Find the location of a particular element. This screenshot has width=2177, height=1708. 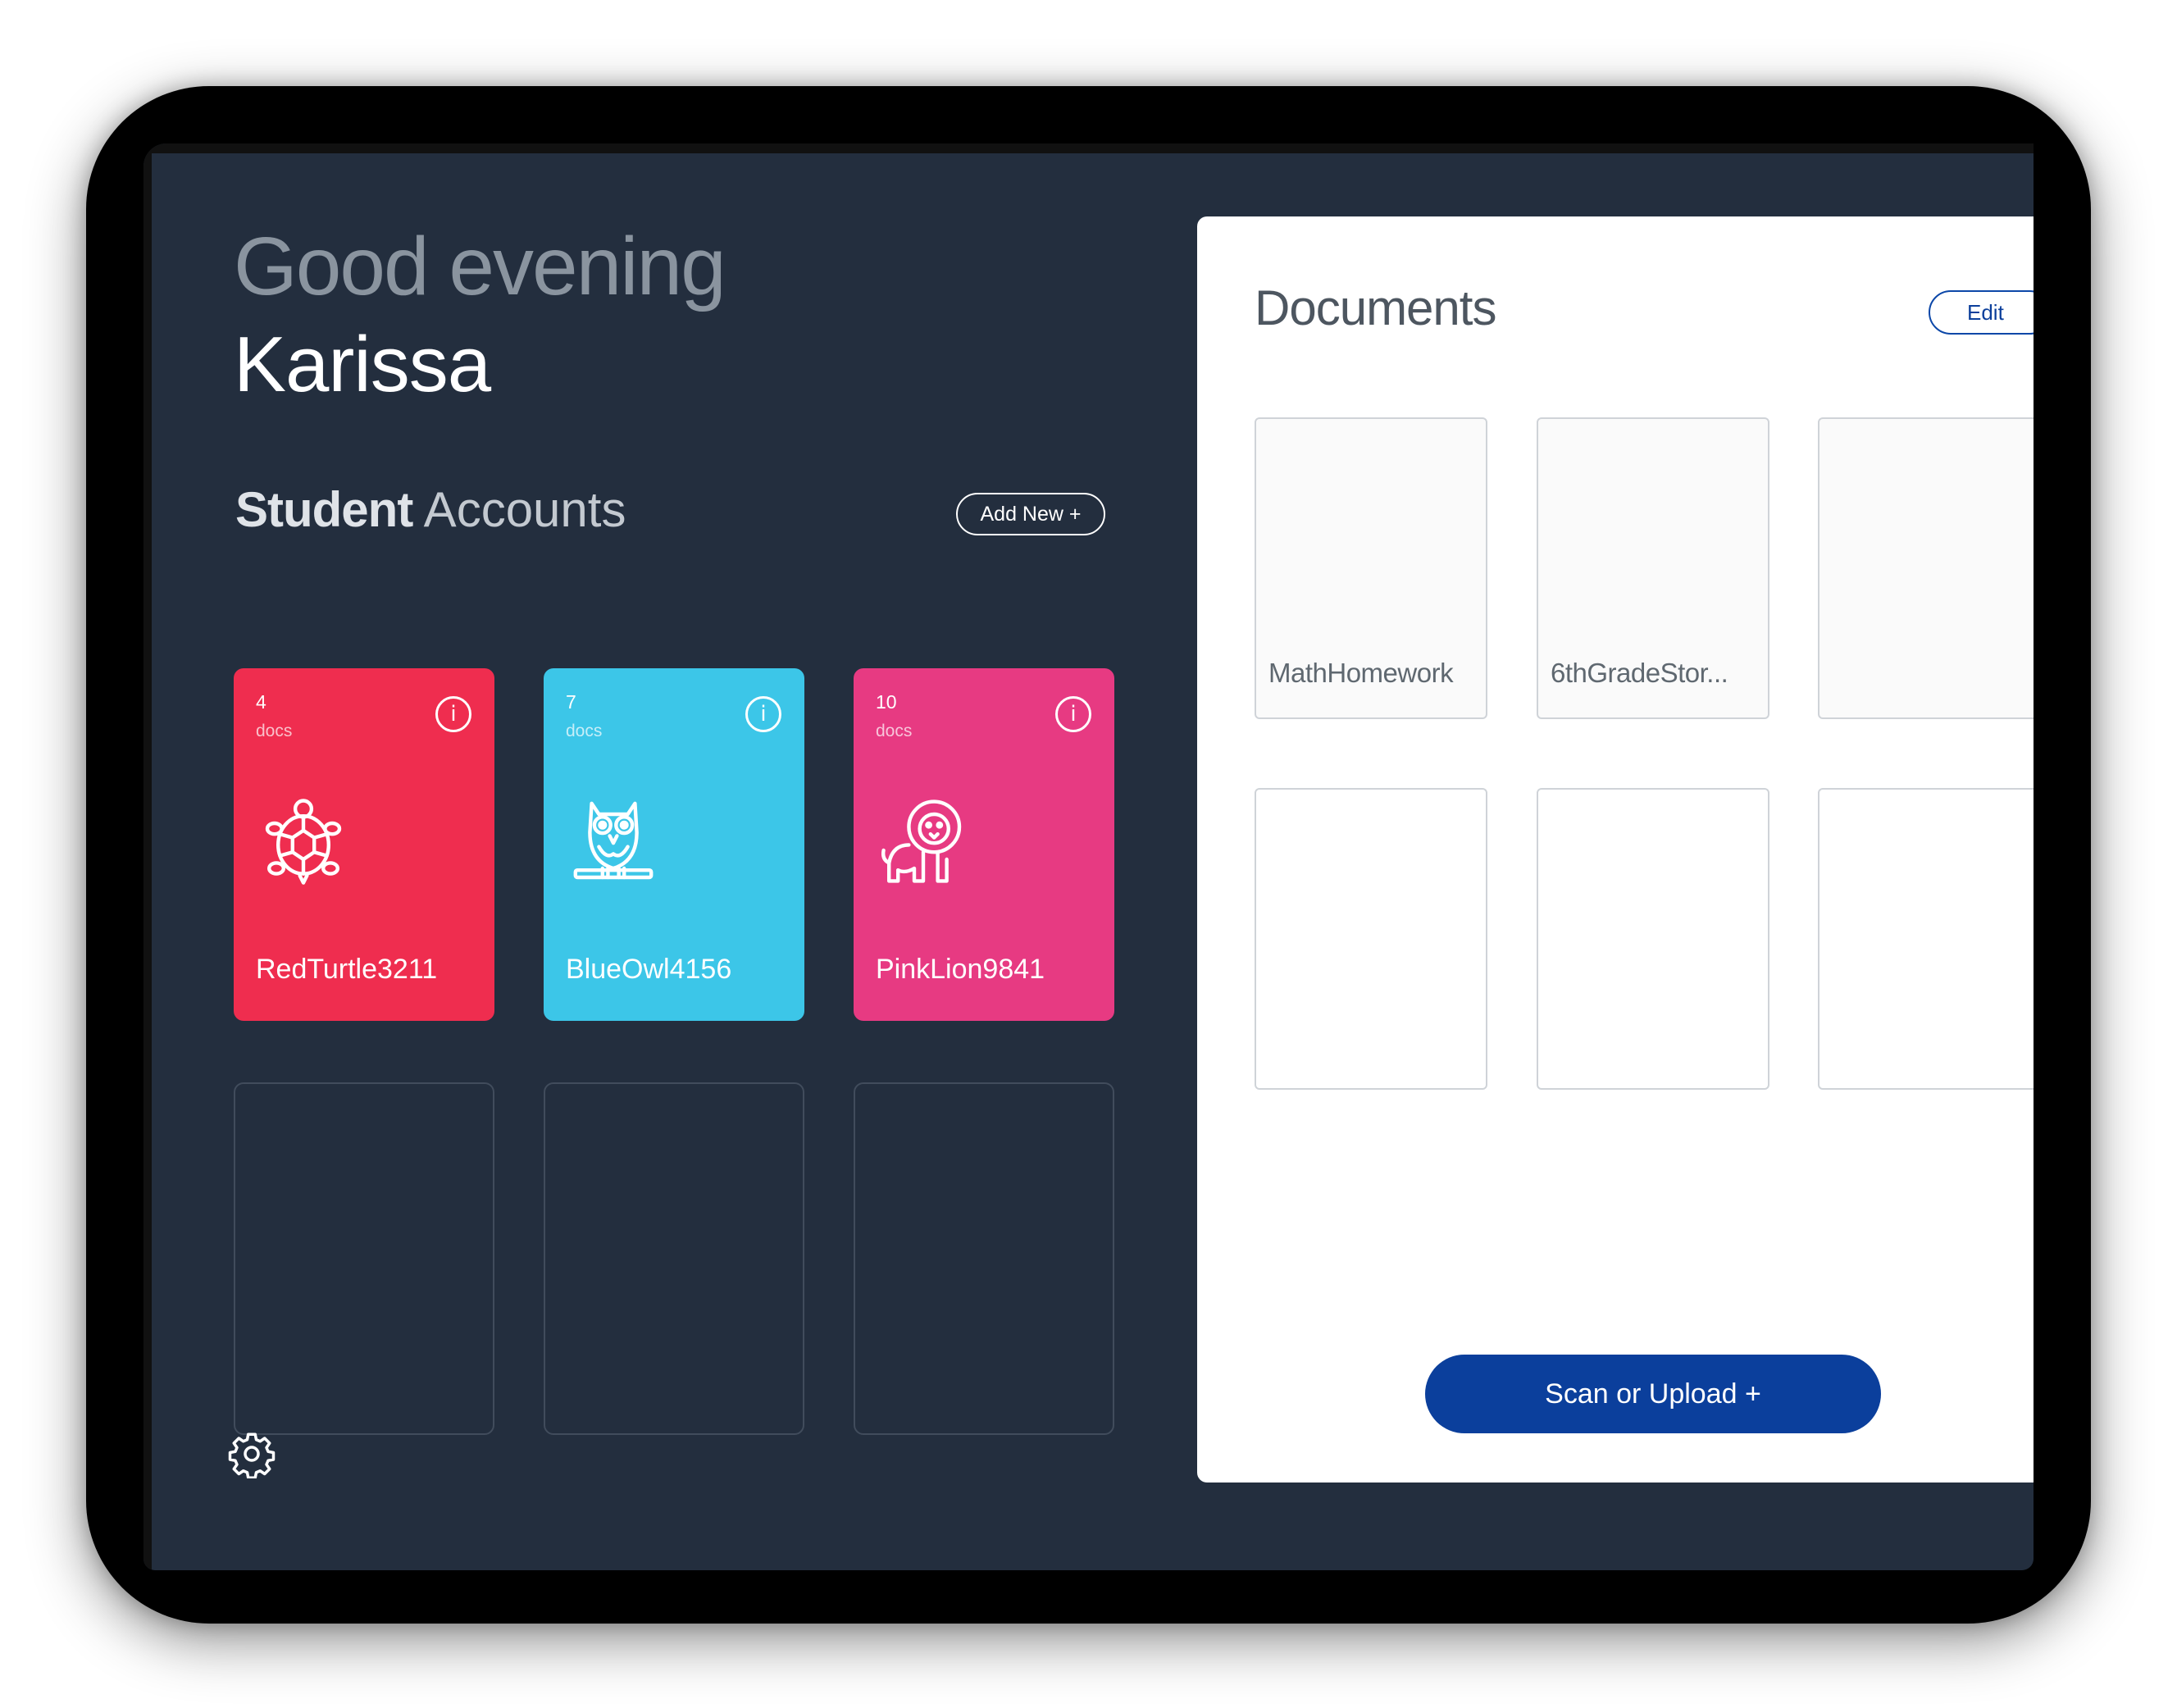

student-card-blueowl: 7 docs i BlueOwl4156 is located at coordinates (674, 844).